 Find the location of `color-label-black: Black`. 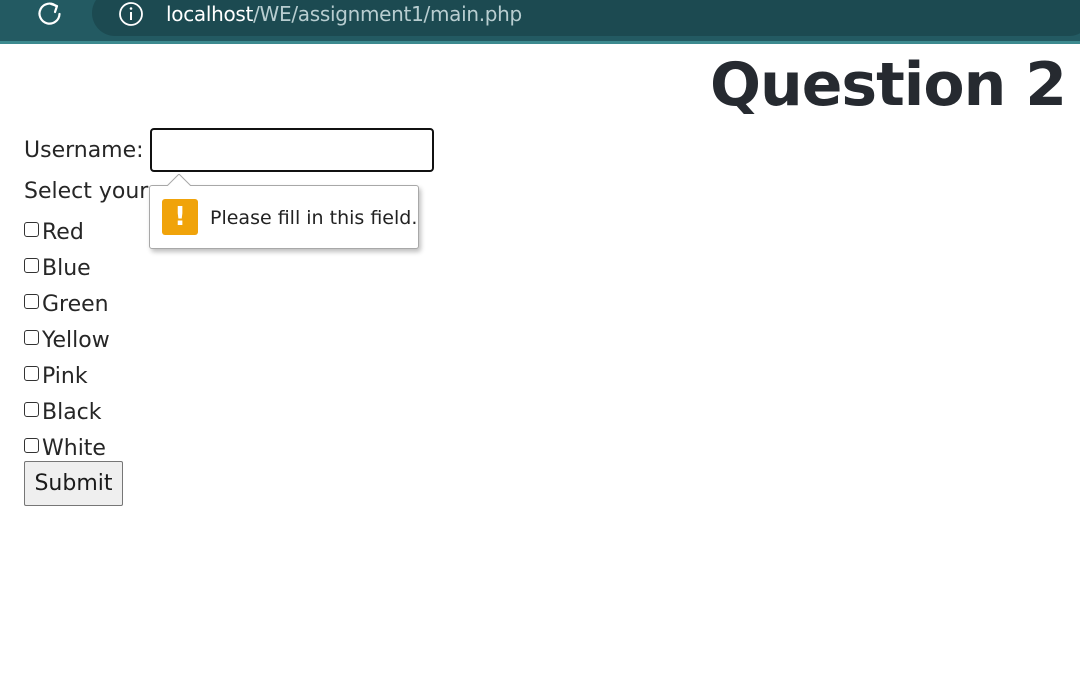

color-label-black: Black is located at coordinates (72, 412).